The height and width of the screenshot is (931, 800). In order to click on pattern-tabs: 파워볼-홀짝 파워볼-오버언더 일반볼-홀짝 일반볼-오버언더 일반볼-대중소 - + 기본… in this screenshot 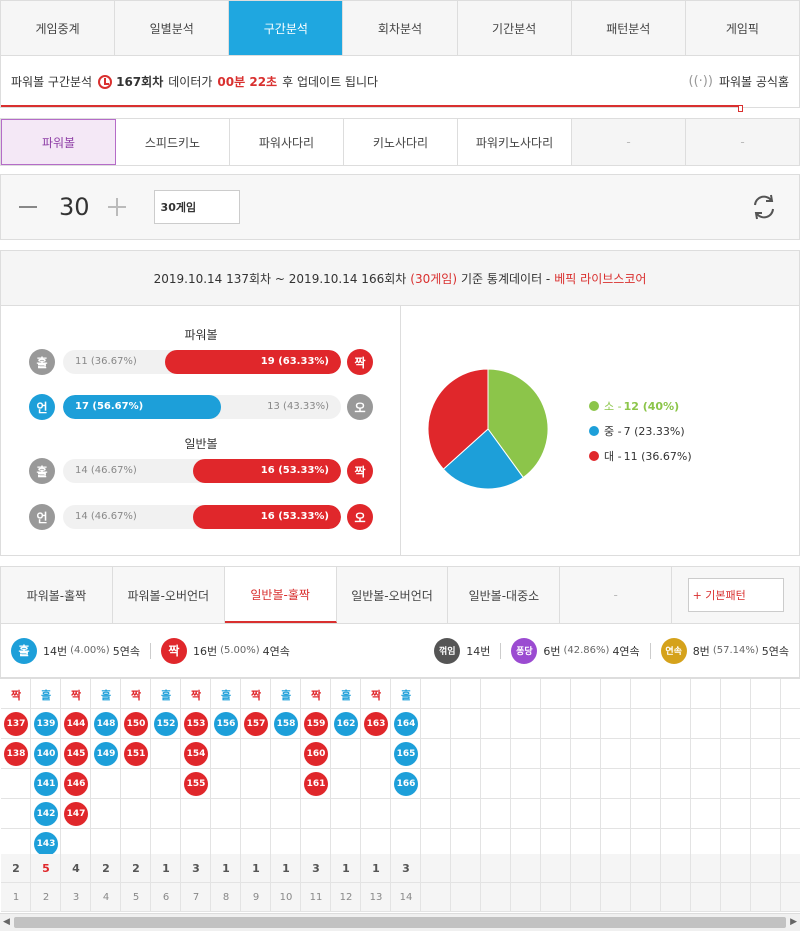, I will do `click(400, 595)`.